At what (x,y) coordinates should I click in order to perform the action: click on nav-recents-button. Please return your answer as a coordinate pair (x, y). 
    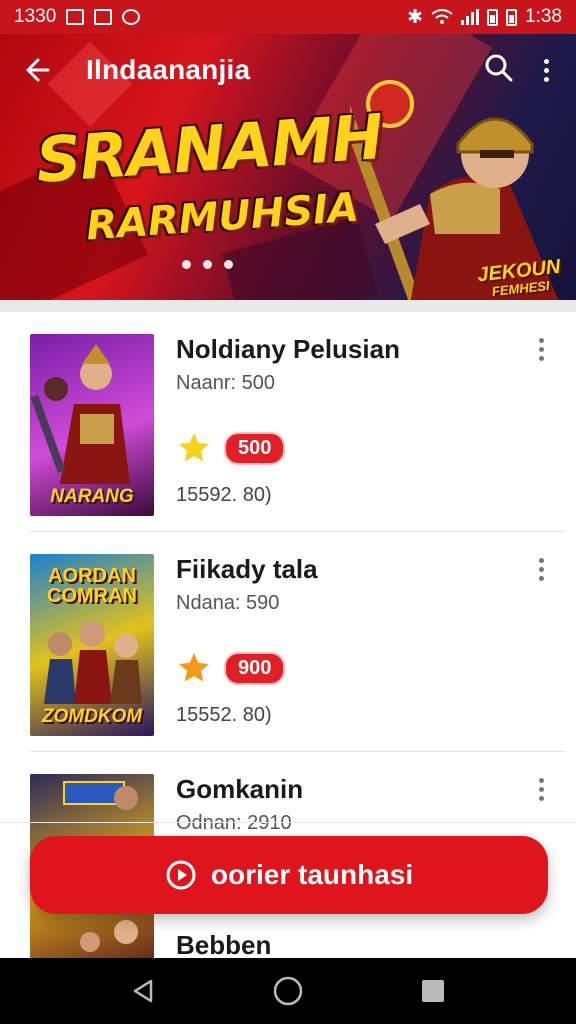
    Looking at the image, I should click on (433, 991).